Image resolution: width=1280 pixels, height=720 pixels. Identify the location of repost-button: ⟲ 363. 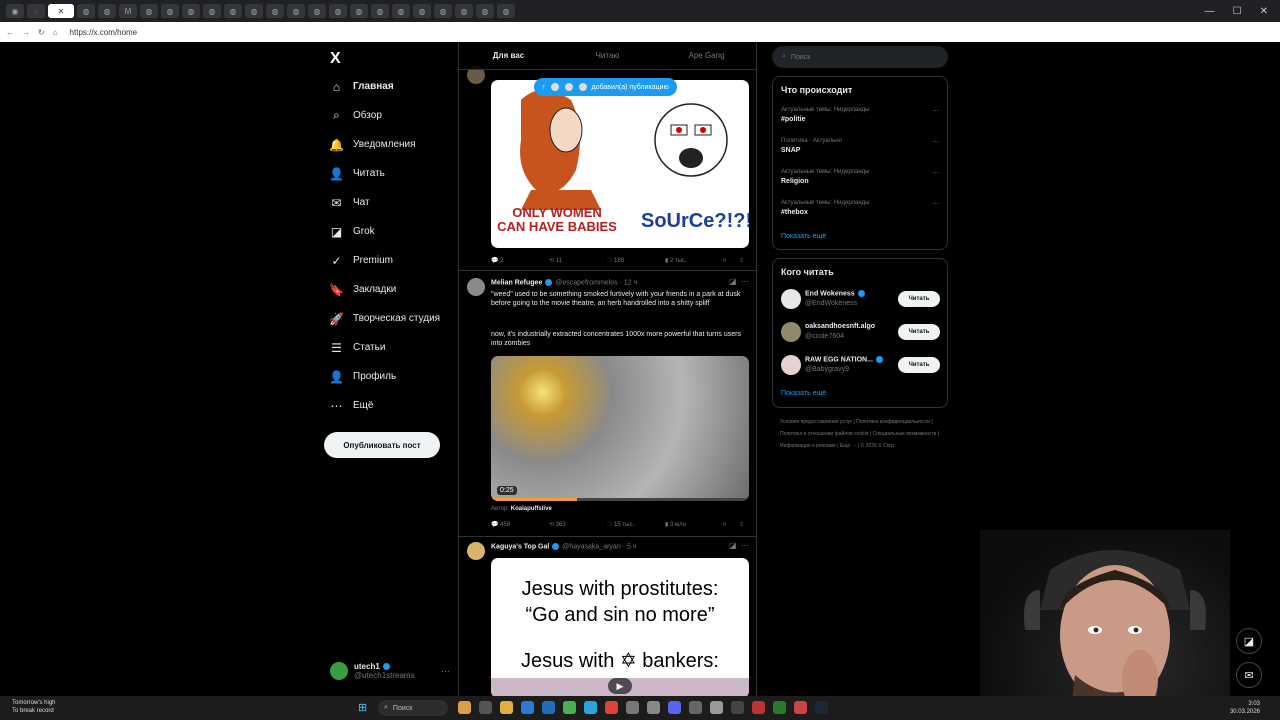
(578, 524).